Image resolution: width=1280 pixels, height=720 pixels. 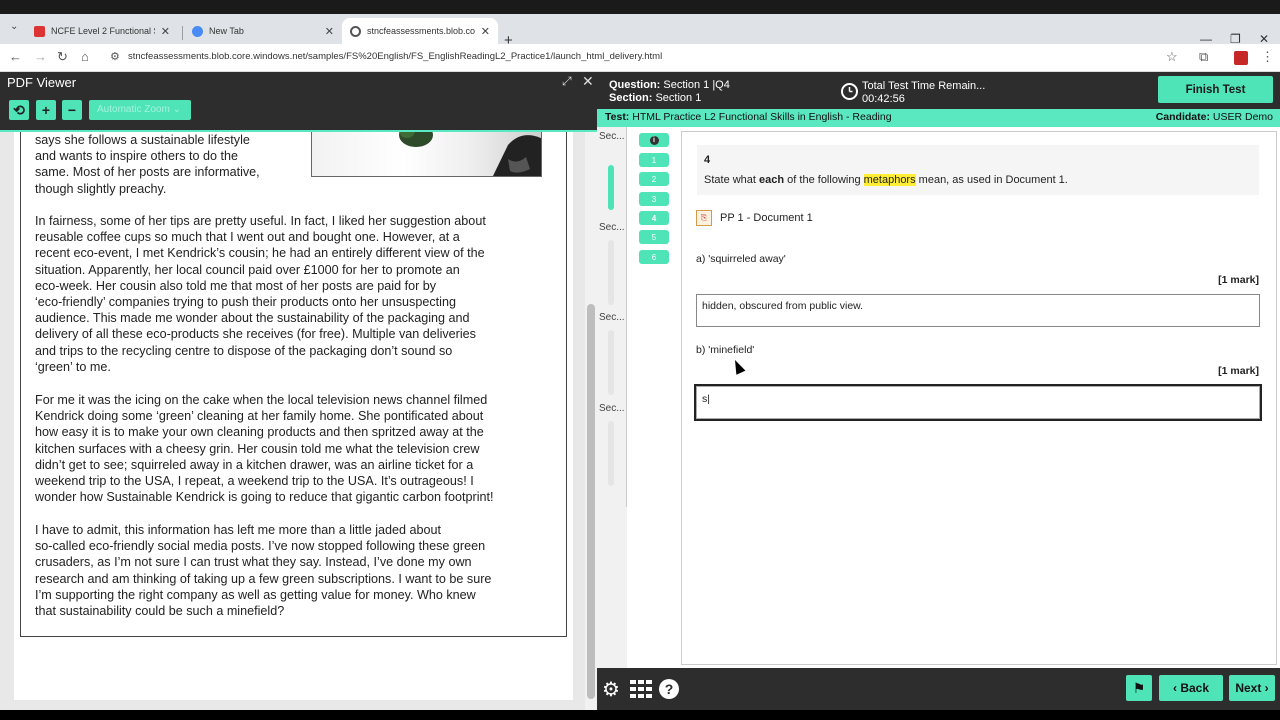 What do you see at coordinates (669, 689) in the screenshot?
I see `help-icon: ?` at bounding box center [669, 689].